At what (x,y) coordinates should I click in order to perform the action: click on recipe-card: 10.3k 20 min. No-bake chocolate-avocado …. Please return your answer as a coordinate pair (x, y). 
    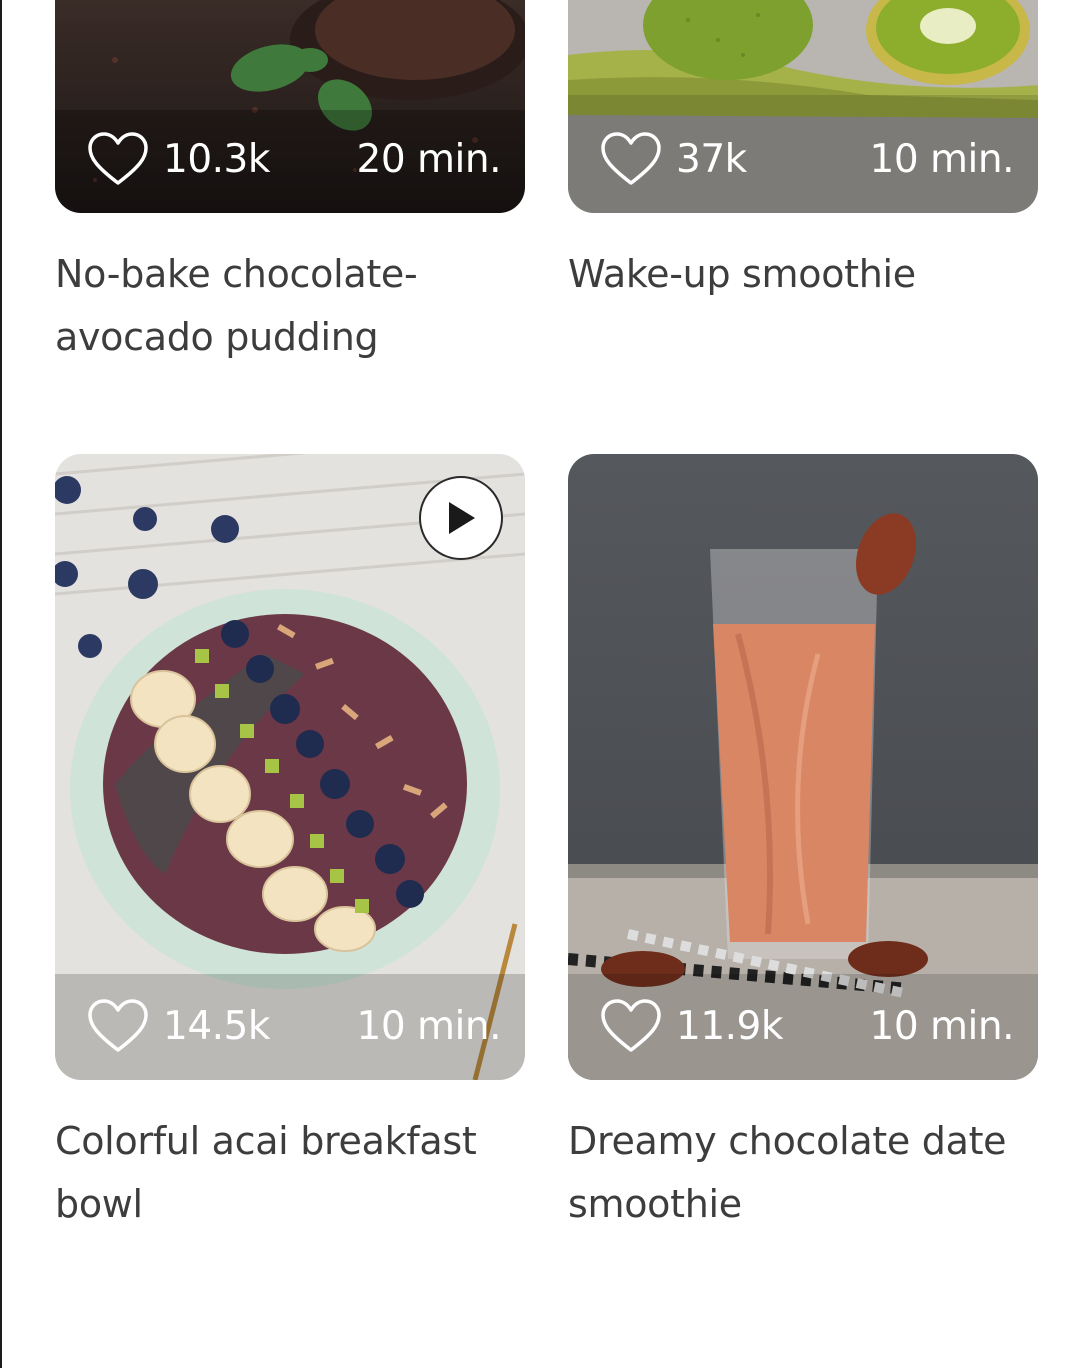
    Looking at the image, I should click on (290, 184).